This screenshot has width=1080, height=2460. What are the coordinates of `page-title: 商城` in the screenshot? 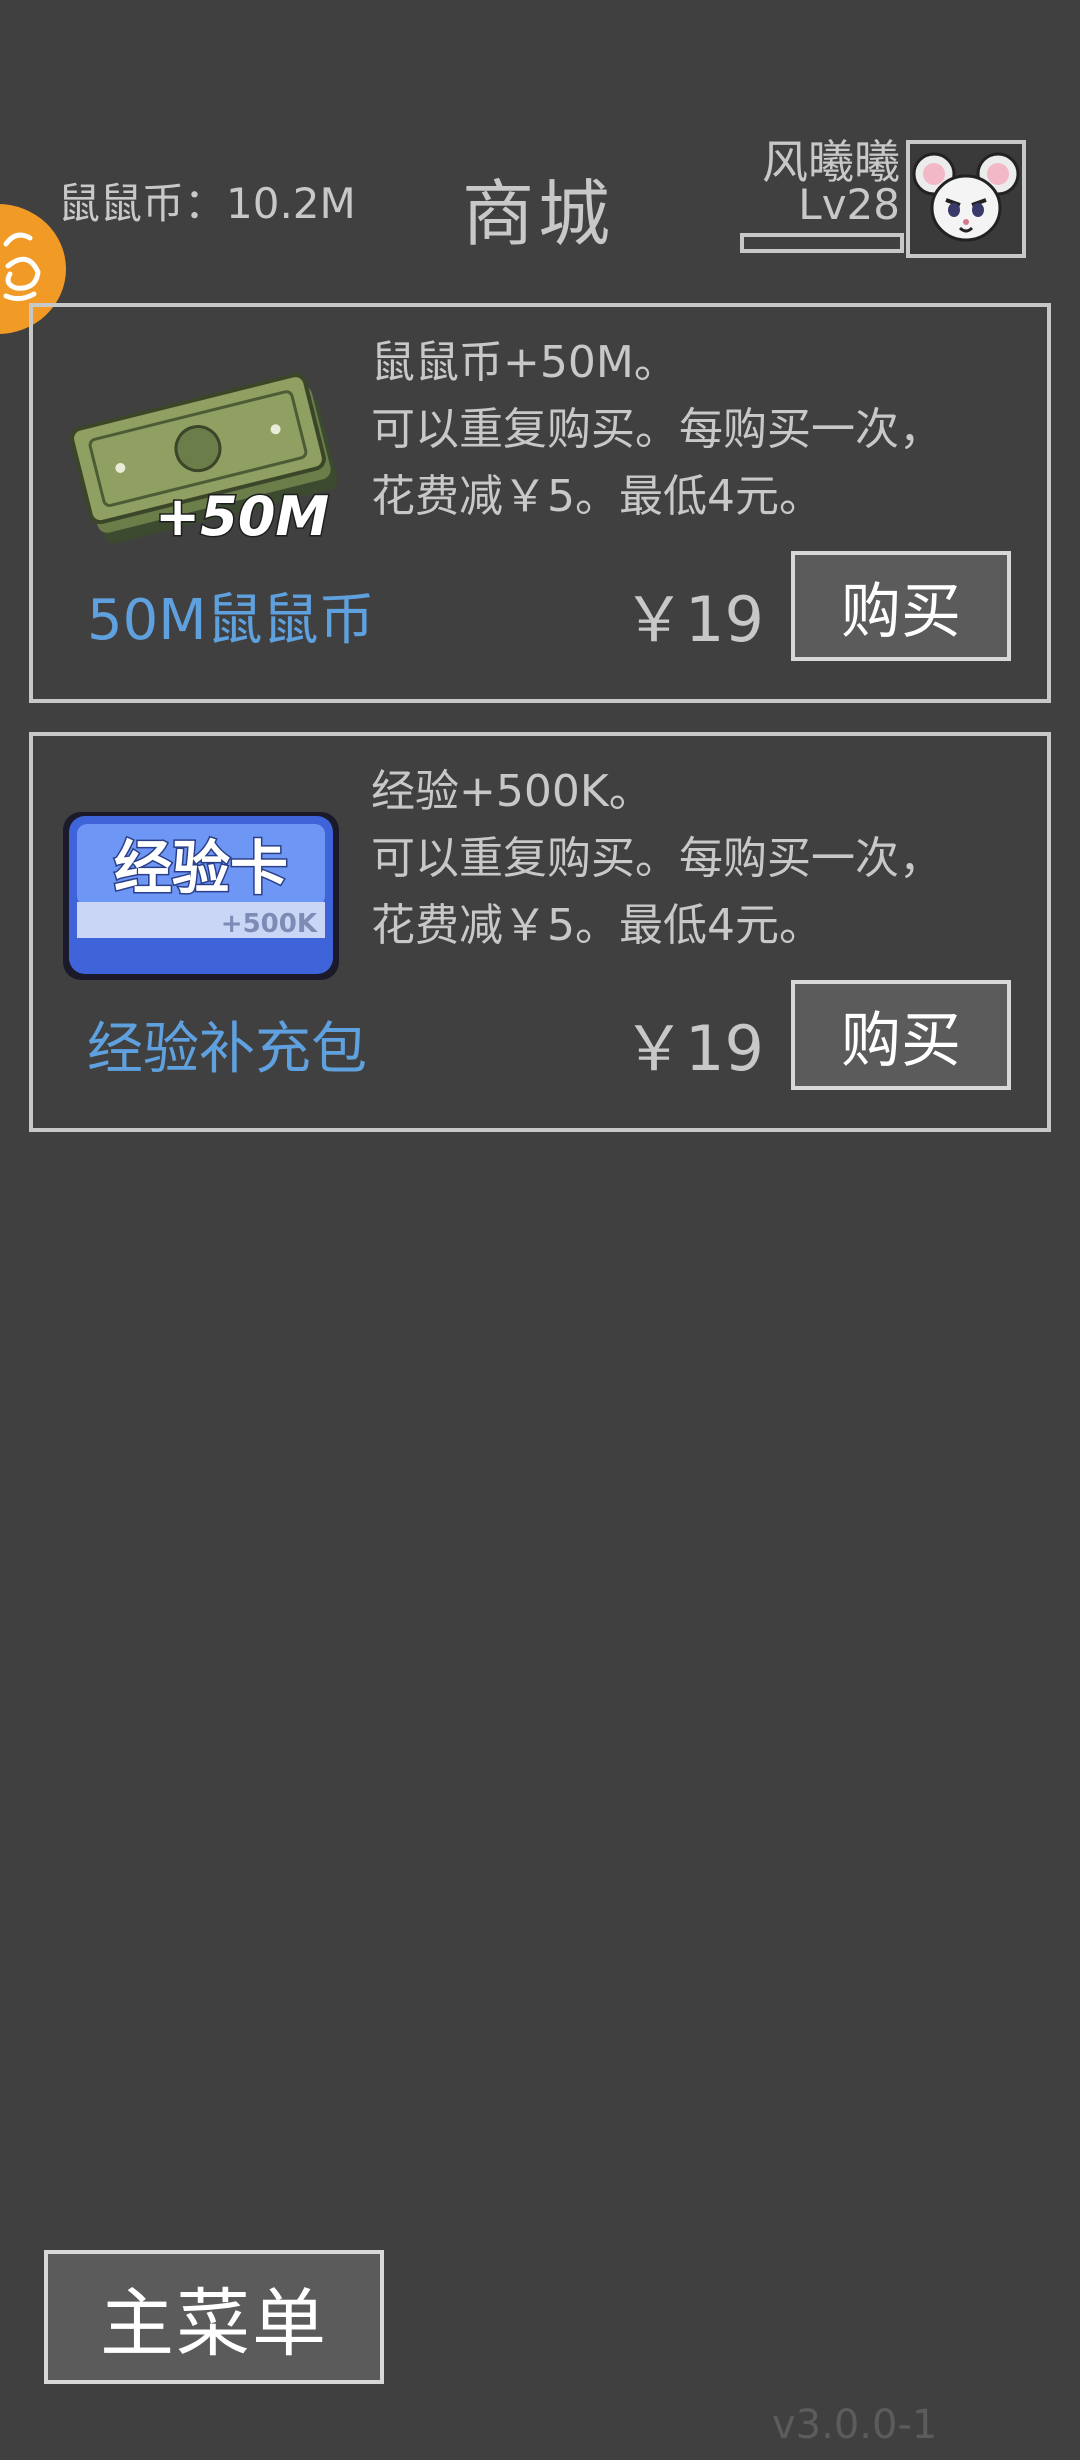 It's located at (538, 214).